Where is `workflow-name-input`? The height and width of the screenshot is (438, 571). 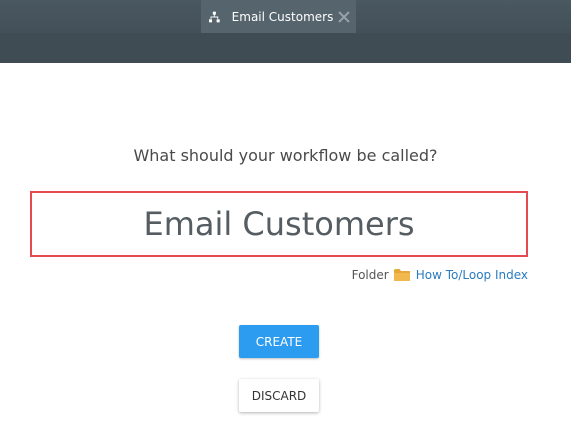
workflow-name-input is located at coordinates (279, 224).